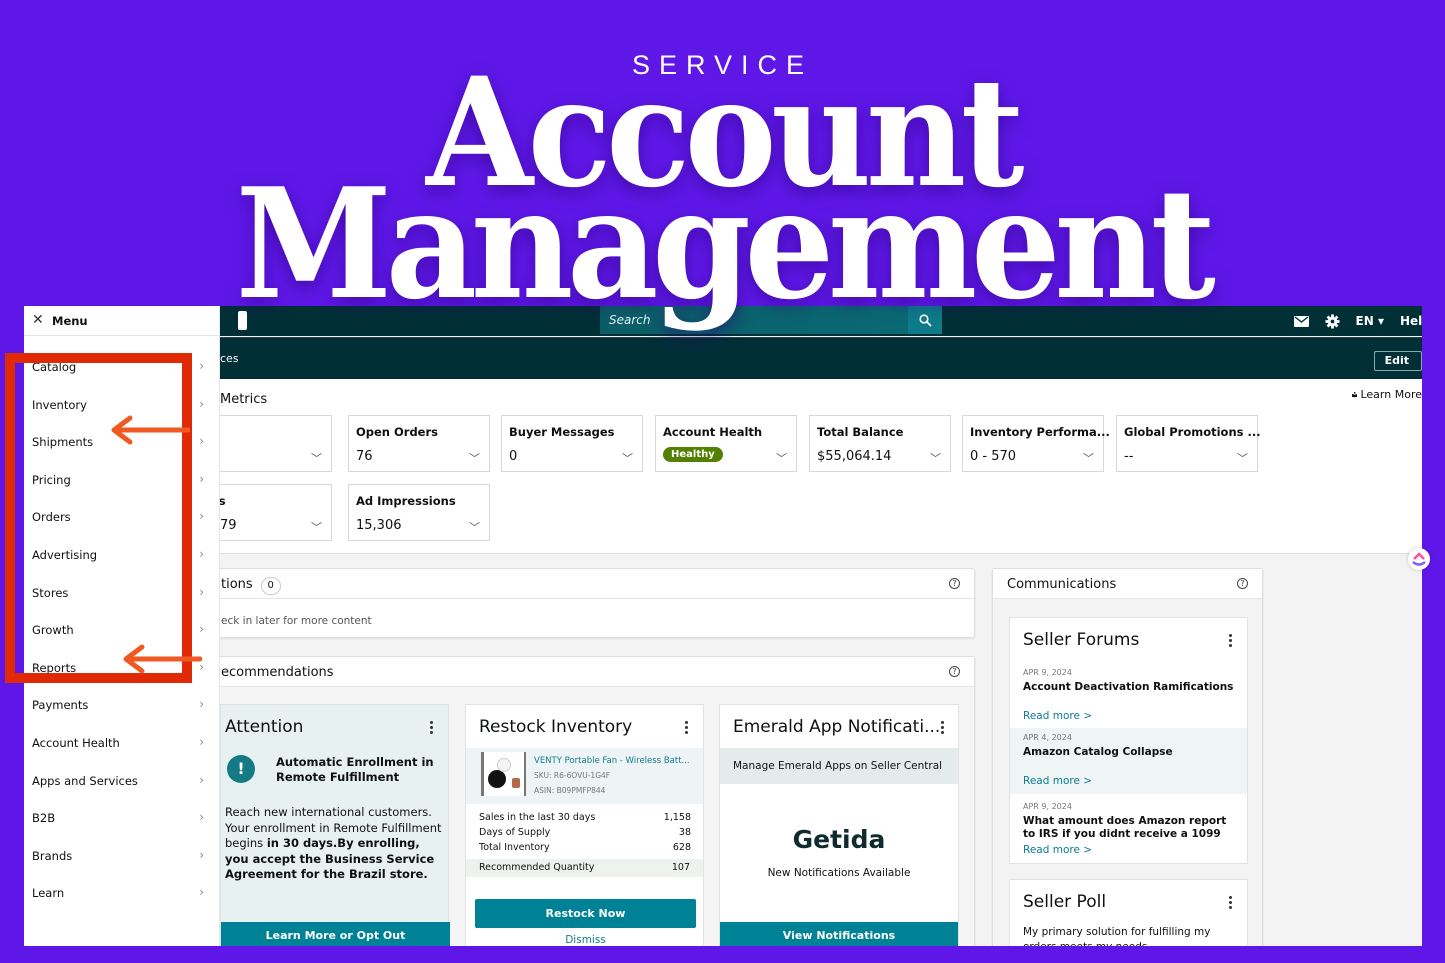  I want to click on clickup-logo-icon, so click(1419, 559).